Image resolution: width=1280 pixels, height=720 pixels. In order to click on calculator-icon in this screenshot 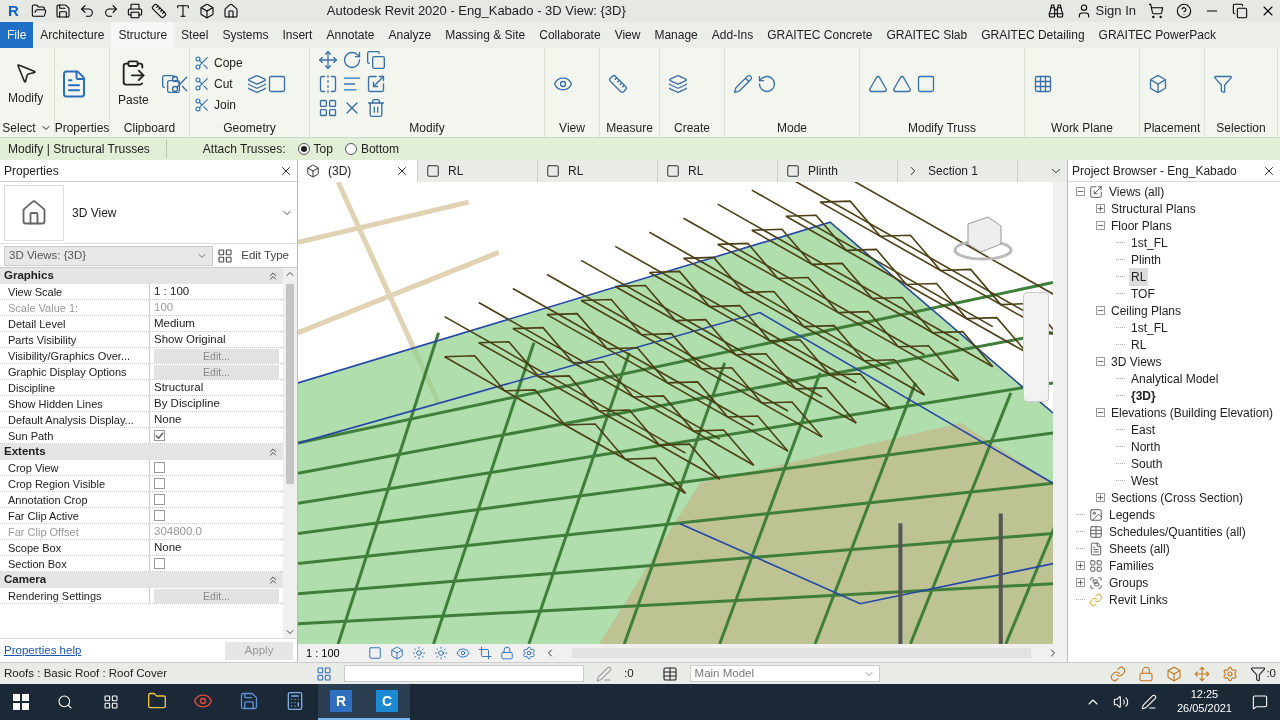, I will do `click(295, 701)`.